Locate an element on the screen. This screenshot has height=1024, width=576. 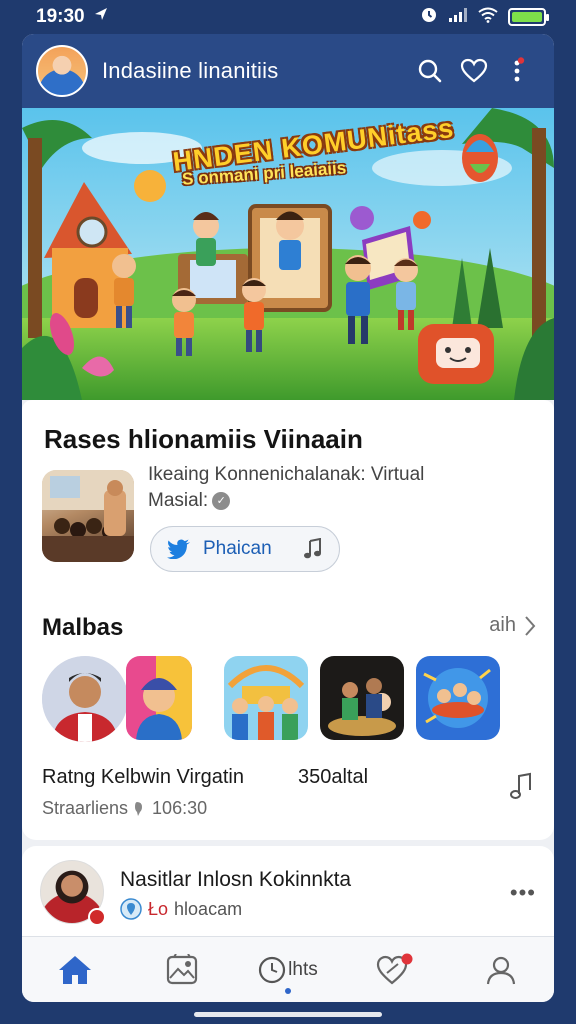
see-all-label: aih is located at coordinates (502, 625).